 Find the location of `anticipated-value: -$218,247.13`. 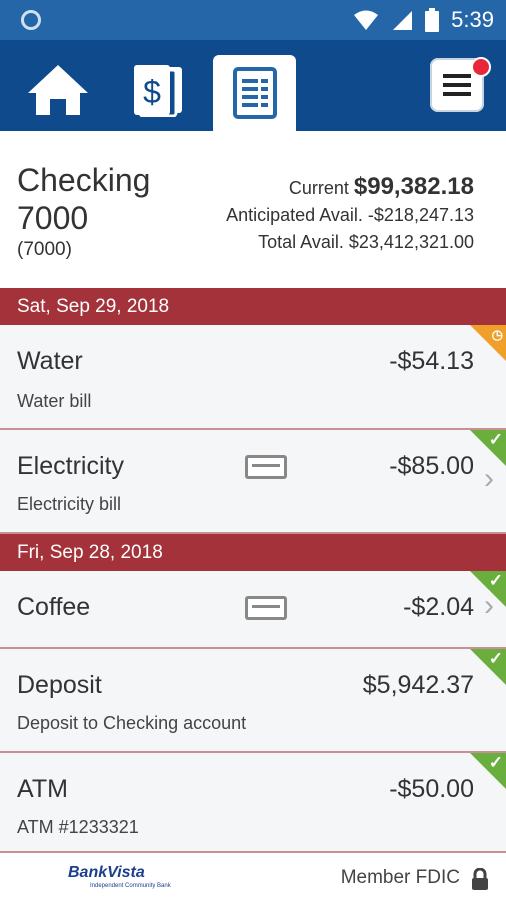

anticipated-value: -$218,247.13 is located at coordinates (420, 215).